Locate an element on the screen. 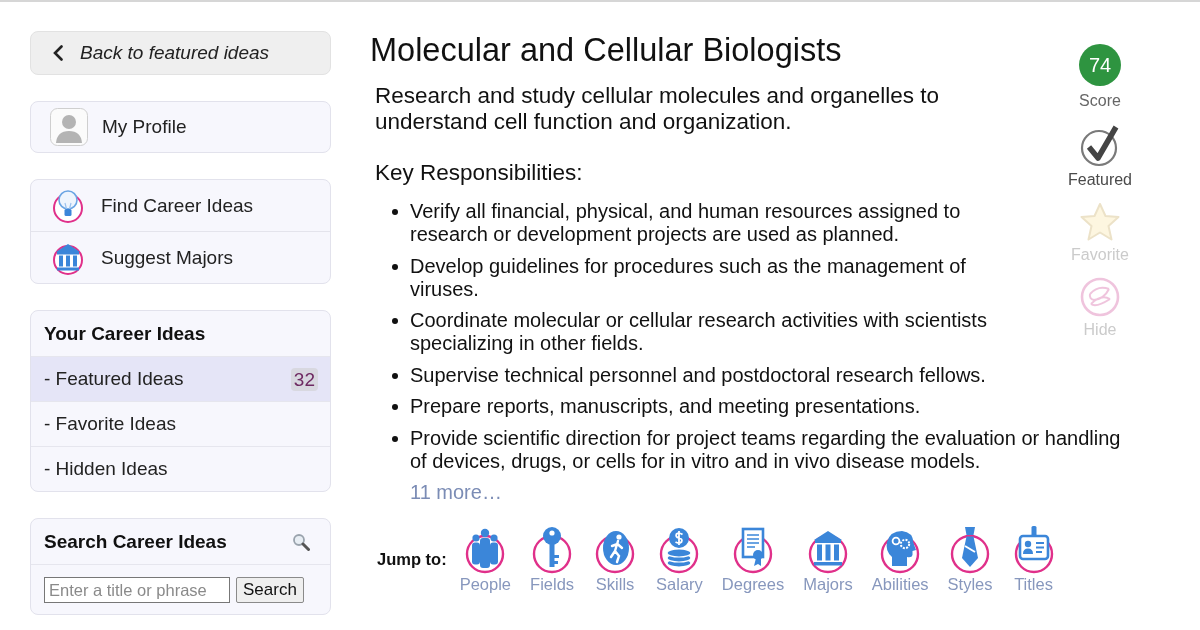  jump-link: Styles is located at coordinates (970, 559).